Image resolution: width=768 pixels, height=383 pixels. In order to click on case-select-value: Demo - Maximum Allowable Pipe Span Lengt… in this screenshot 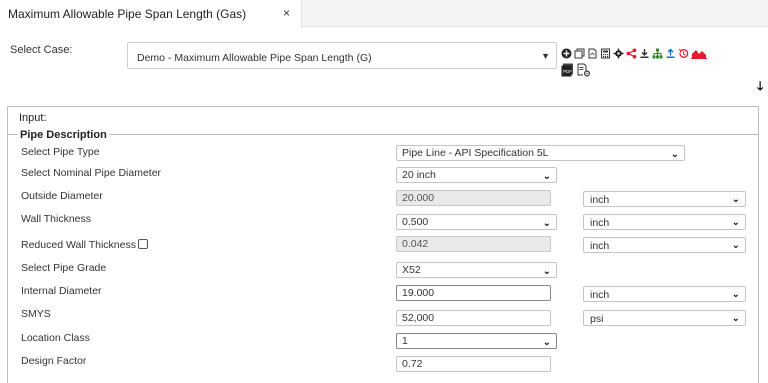, I will do `click(254, 58)`.